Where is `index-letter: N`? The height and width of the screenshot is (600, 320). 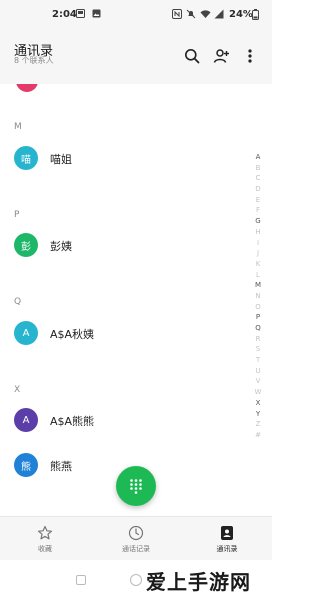 index-letter: N is located at coordinates (258, 296).